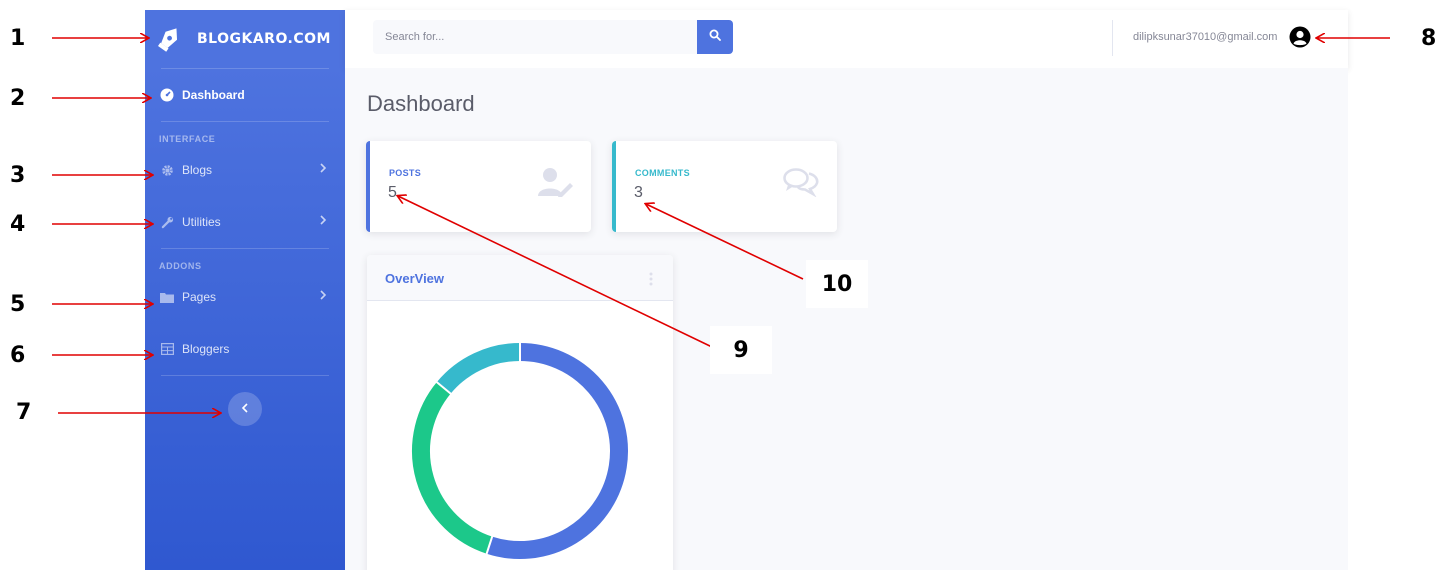  What do you see at coordinates (167, 349) in the screenshot?
I see `table-icon` at bounding box center [167, 349].